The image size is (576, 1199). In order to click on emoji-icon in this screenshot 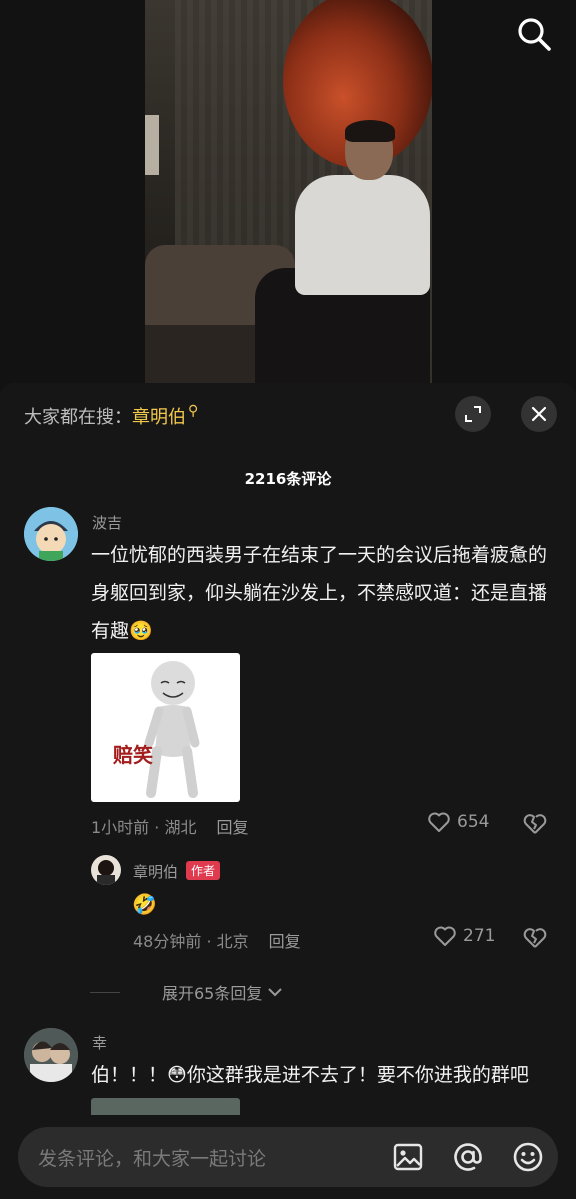, I will do `click(528, 1157)`.